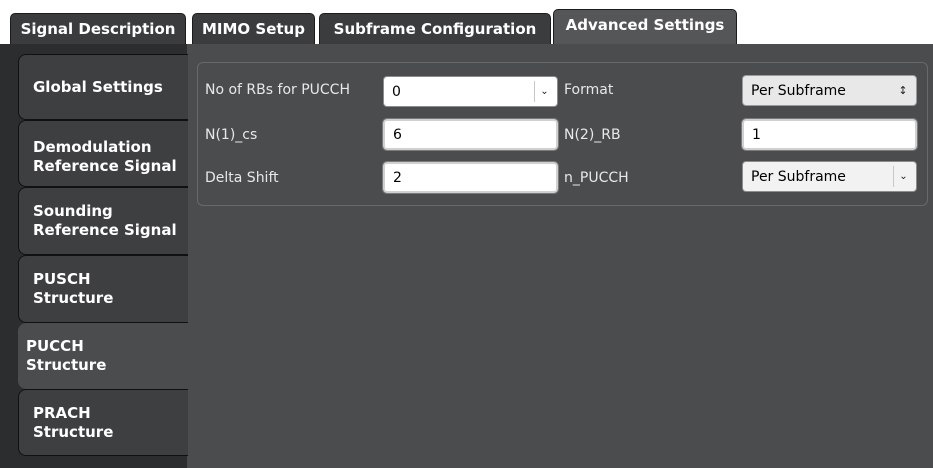  I want to click on format-value: Per Subframe, so click(798, 90).